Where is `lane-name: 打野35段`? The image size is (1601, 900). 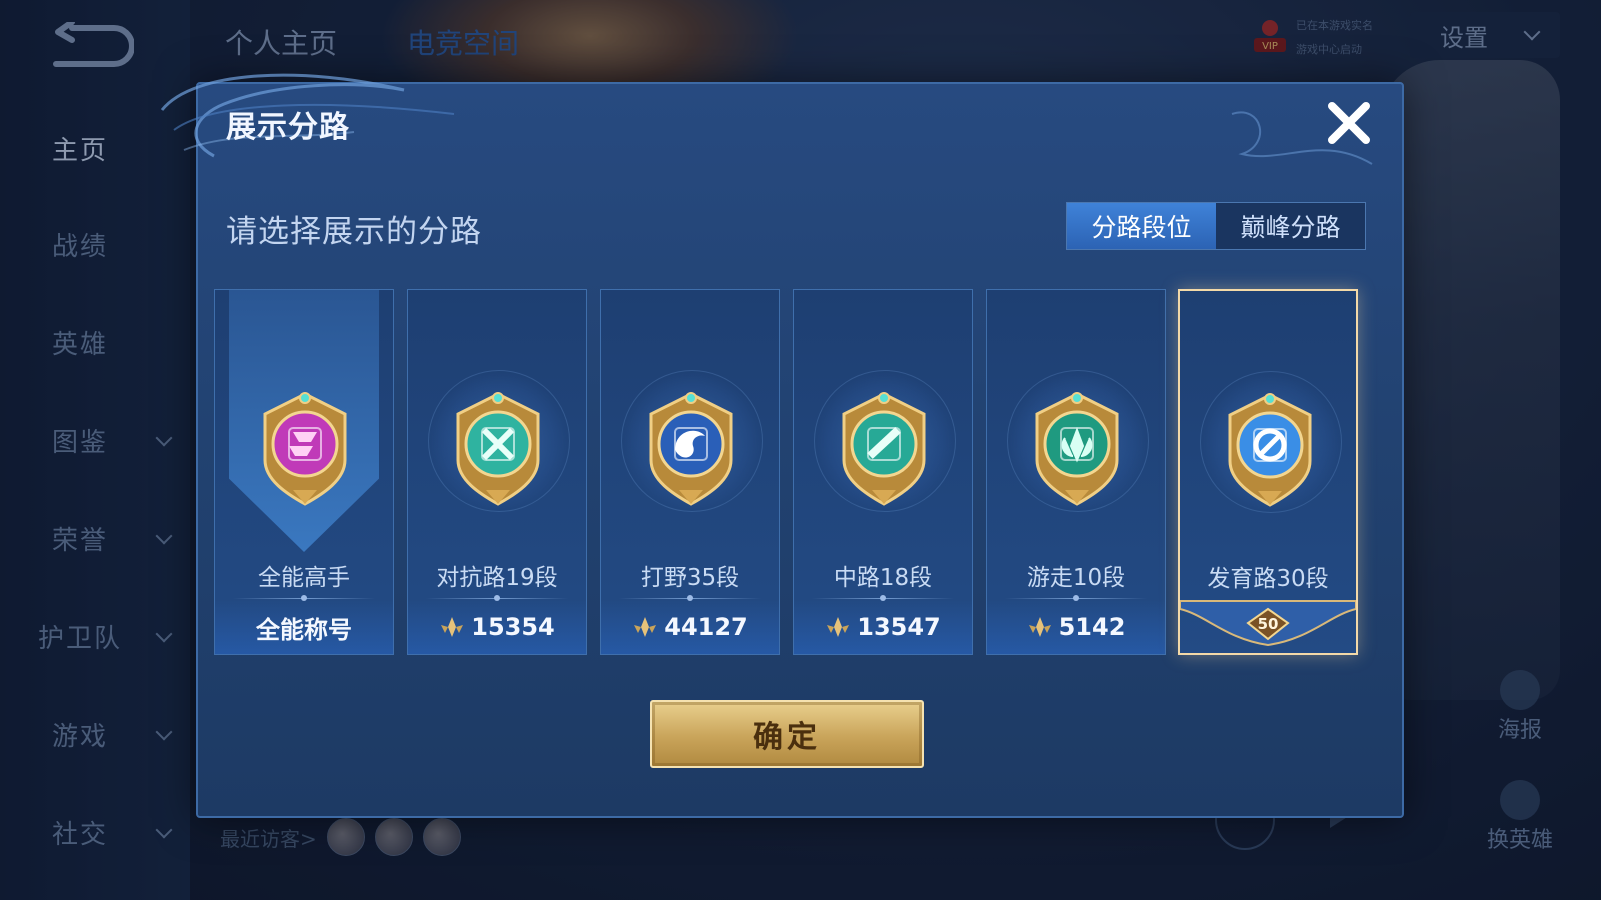 lane-name: 打野35段 is located at coordinates (690, 578).